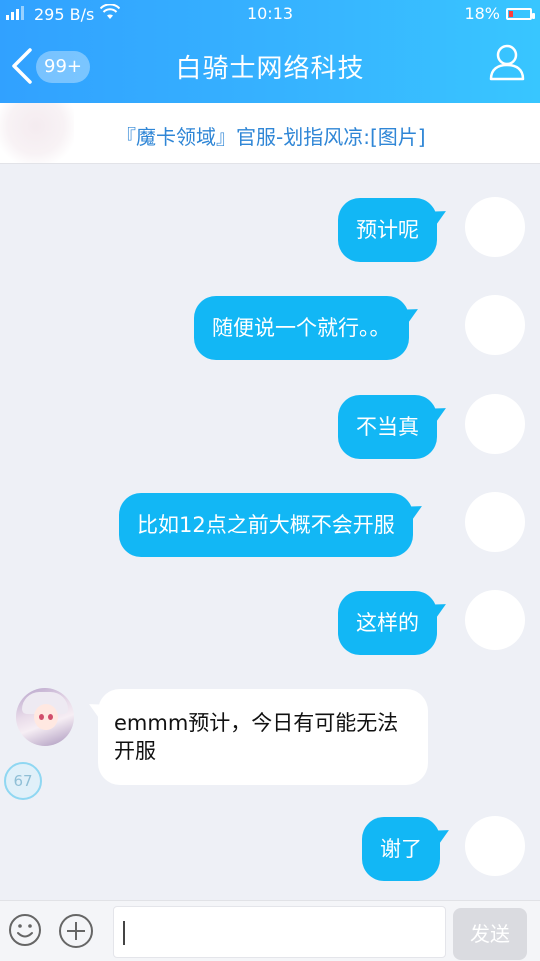 Image resolution: width=540 pixels, height=961 pixels. I want to click on status-time: 10:13, so click(270, 13).